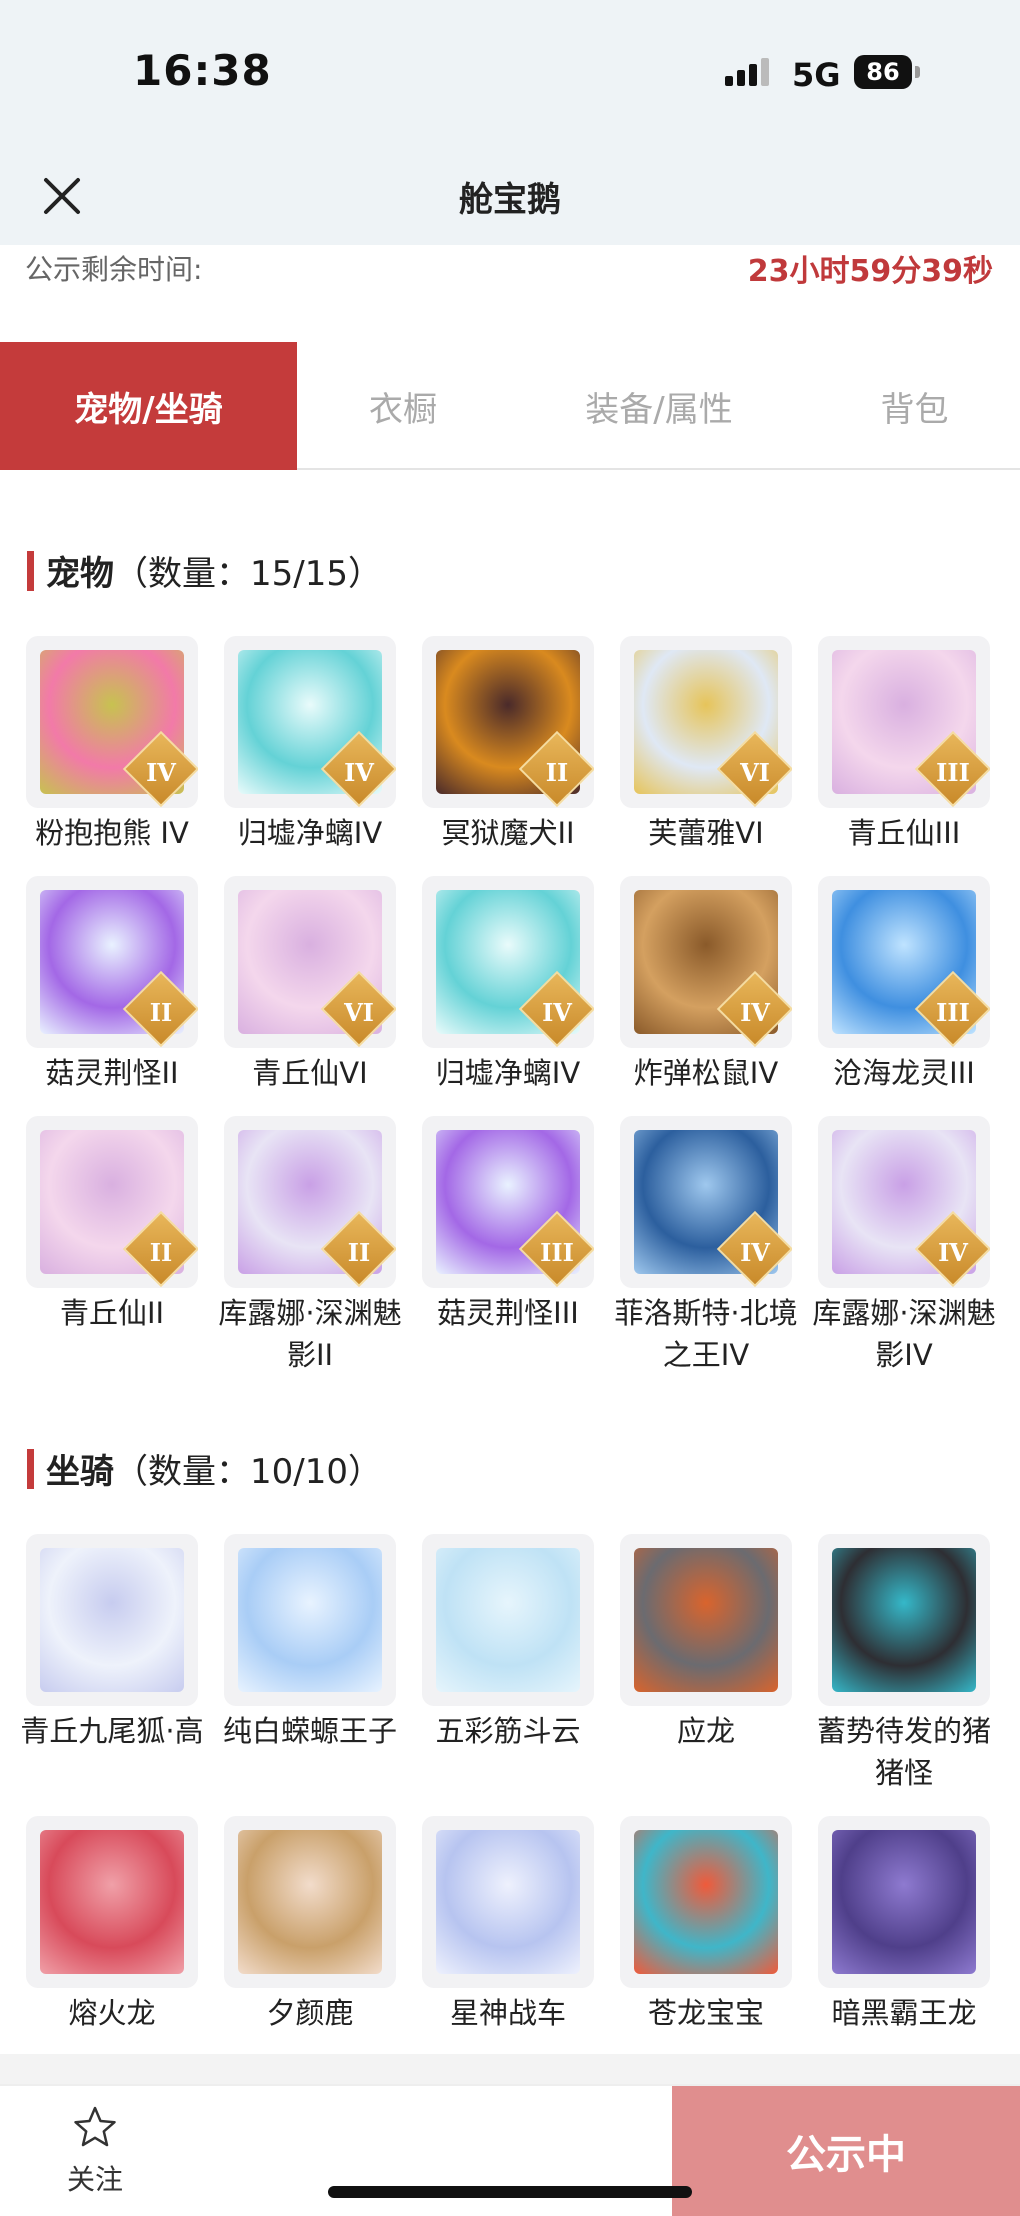 This screenshot has height=2216, width=1020. I want to click on grid-item: 熔火龙, so click(112, 1925).